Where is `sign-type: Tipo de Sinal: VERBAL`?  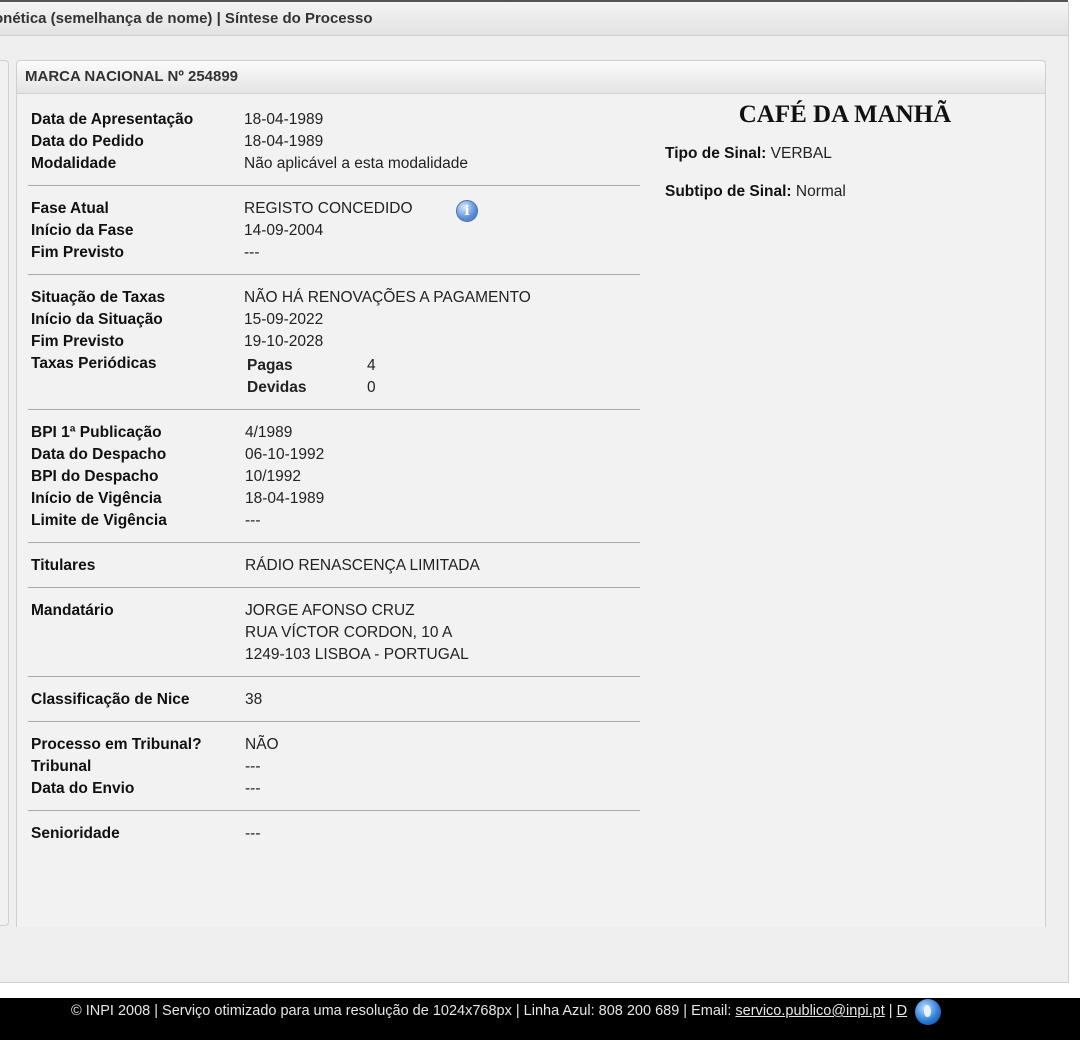
sign-type: Tipo de Sinal: VERBAL is located at coordinates (855, 154).